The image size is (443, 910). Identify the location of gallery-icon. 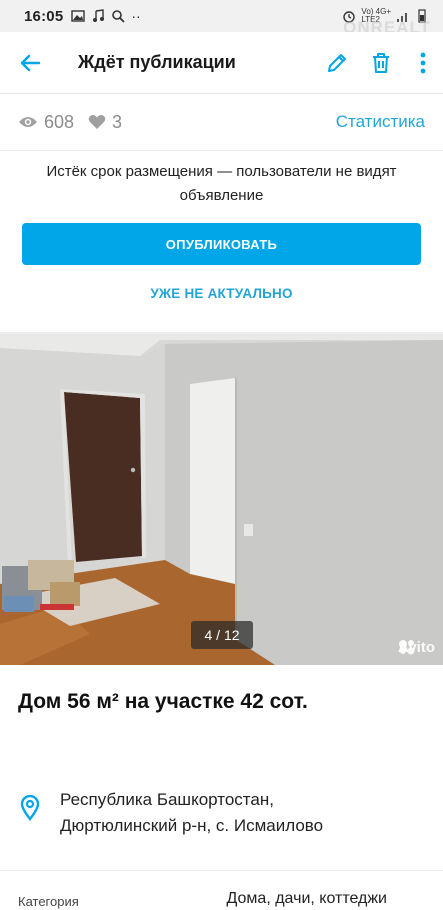
(78, 16).